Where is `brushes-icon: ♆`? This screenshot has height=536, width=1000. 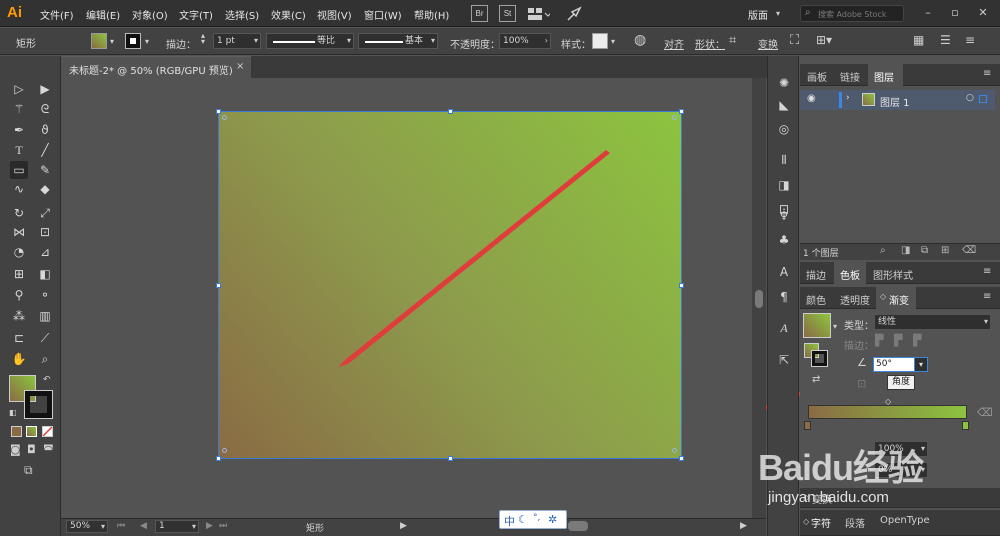 brushes-icon: ♆ is located at coordinates (784, 216).